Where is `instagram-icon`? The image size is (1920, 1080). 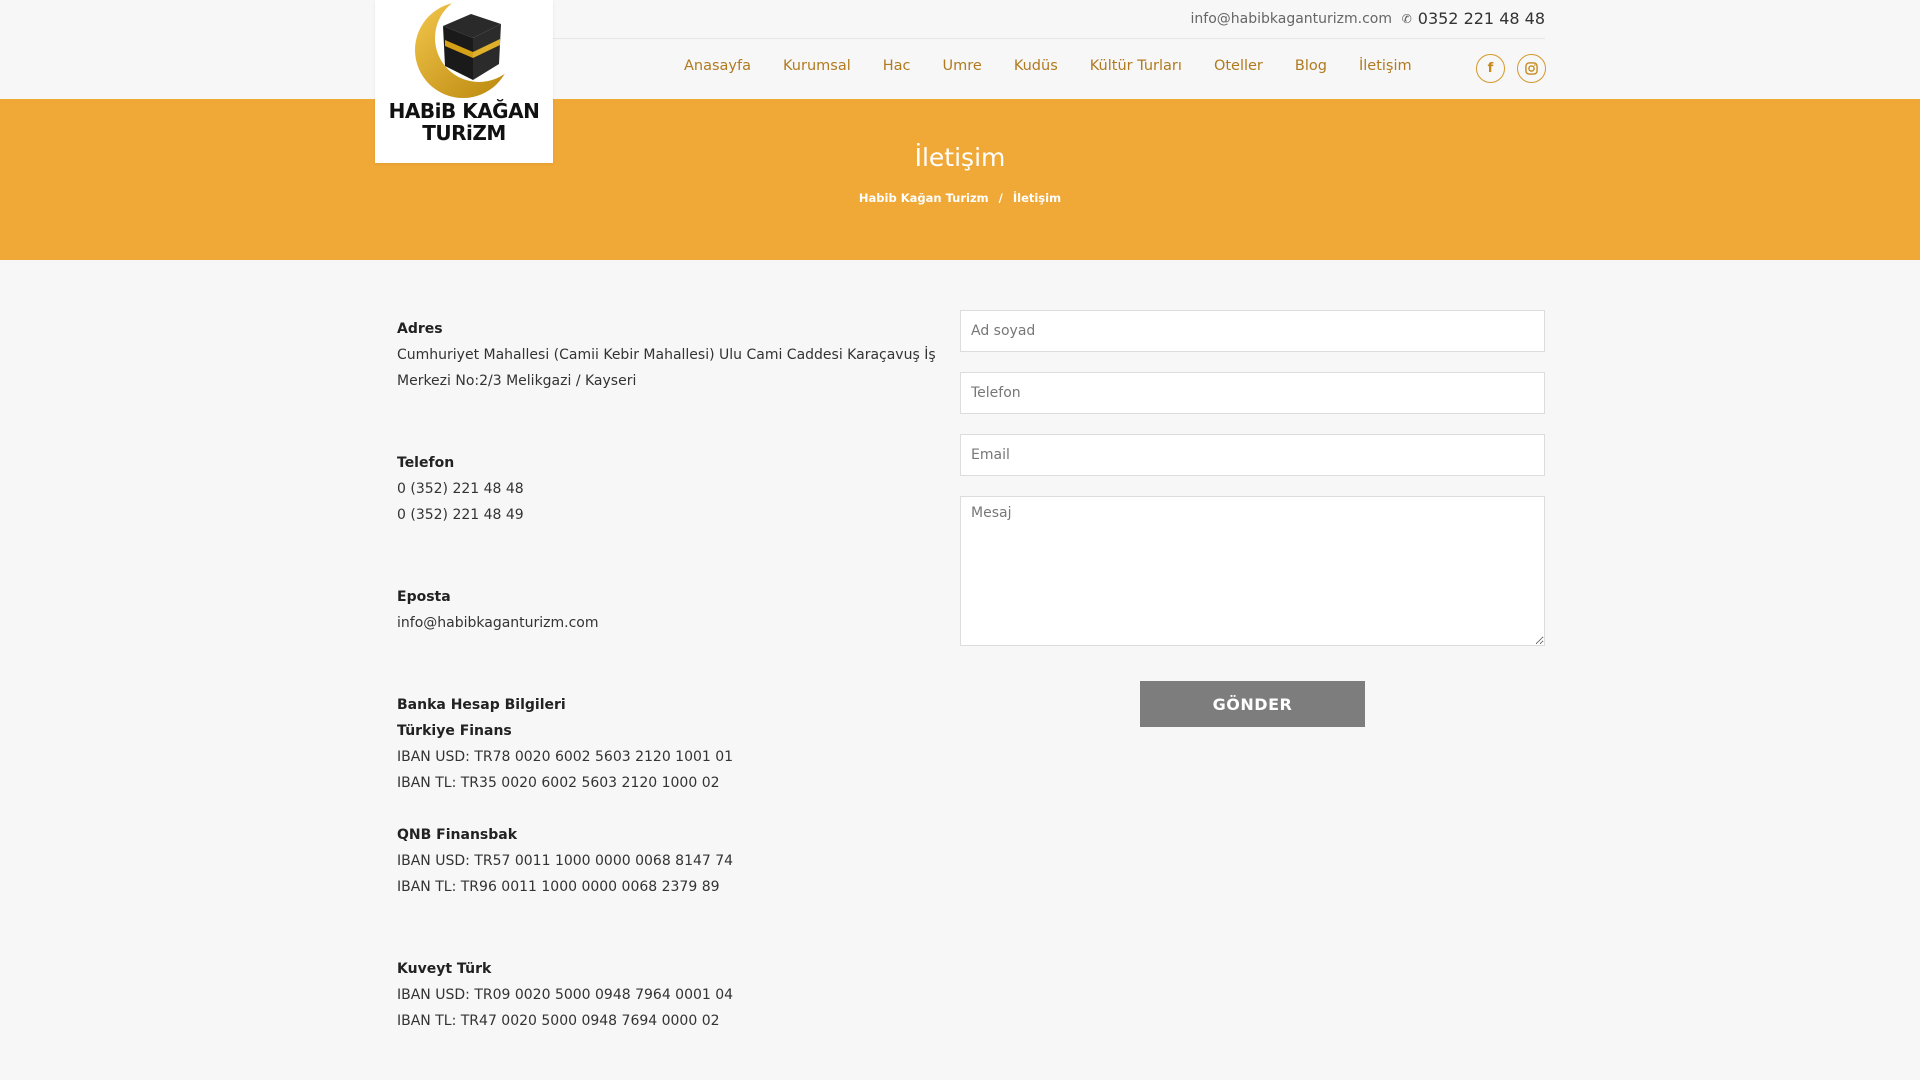
instagram-icon is located at coordinates (1531, 68).